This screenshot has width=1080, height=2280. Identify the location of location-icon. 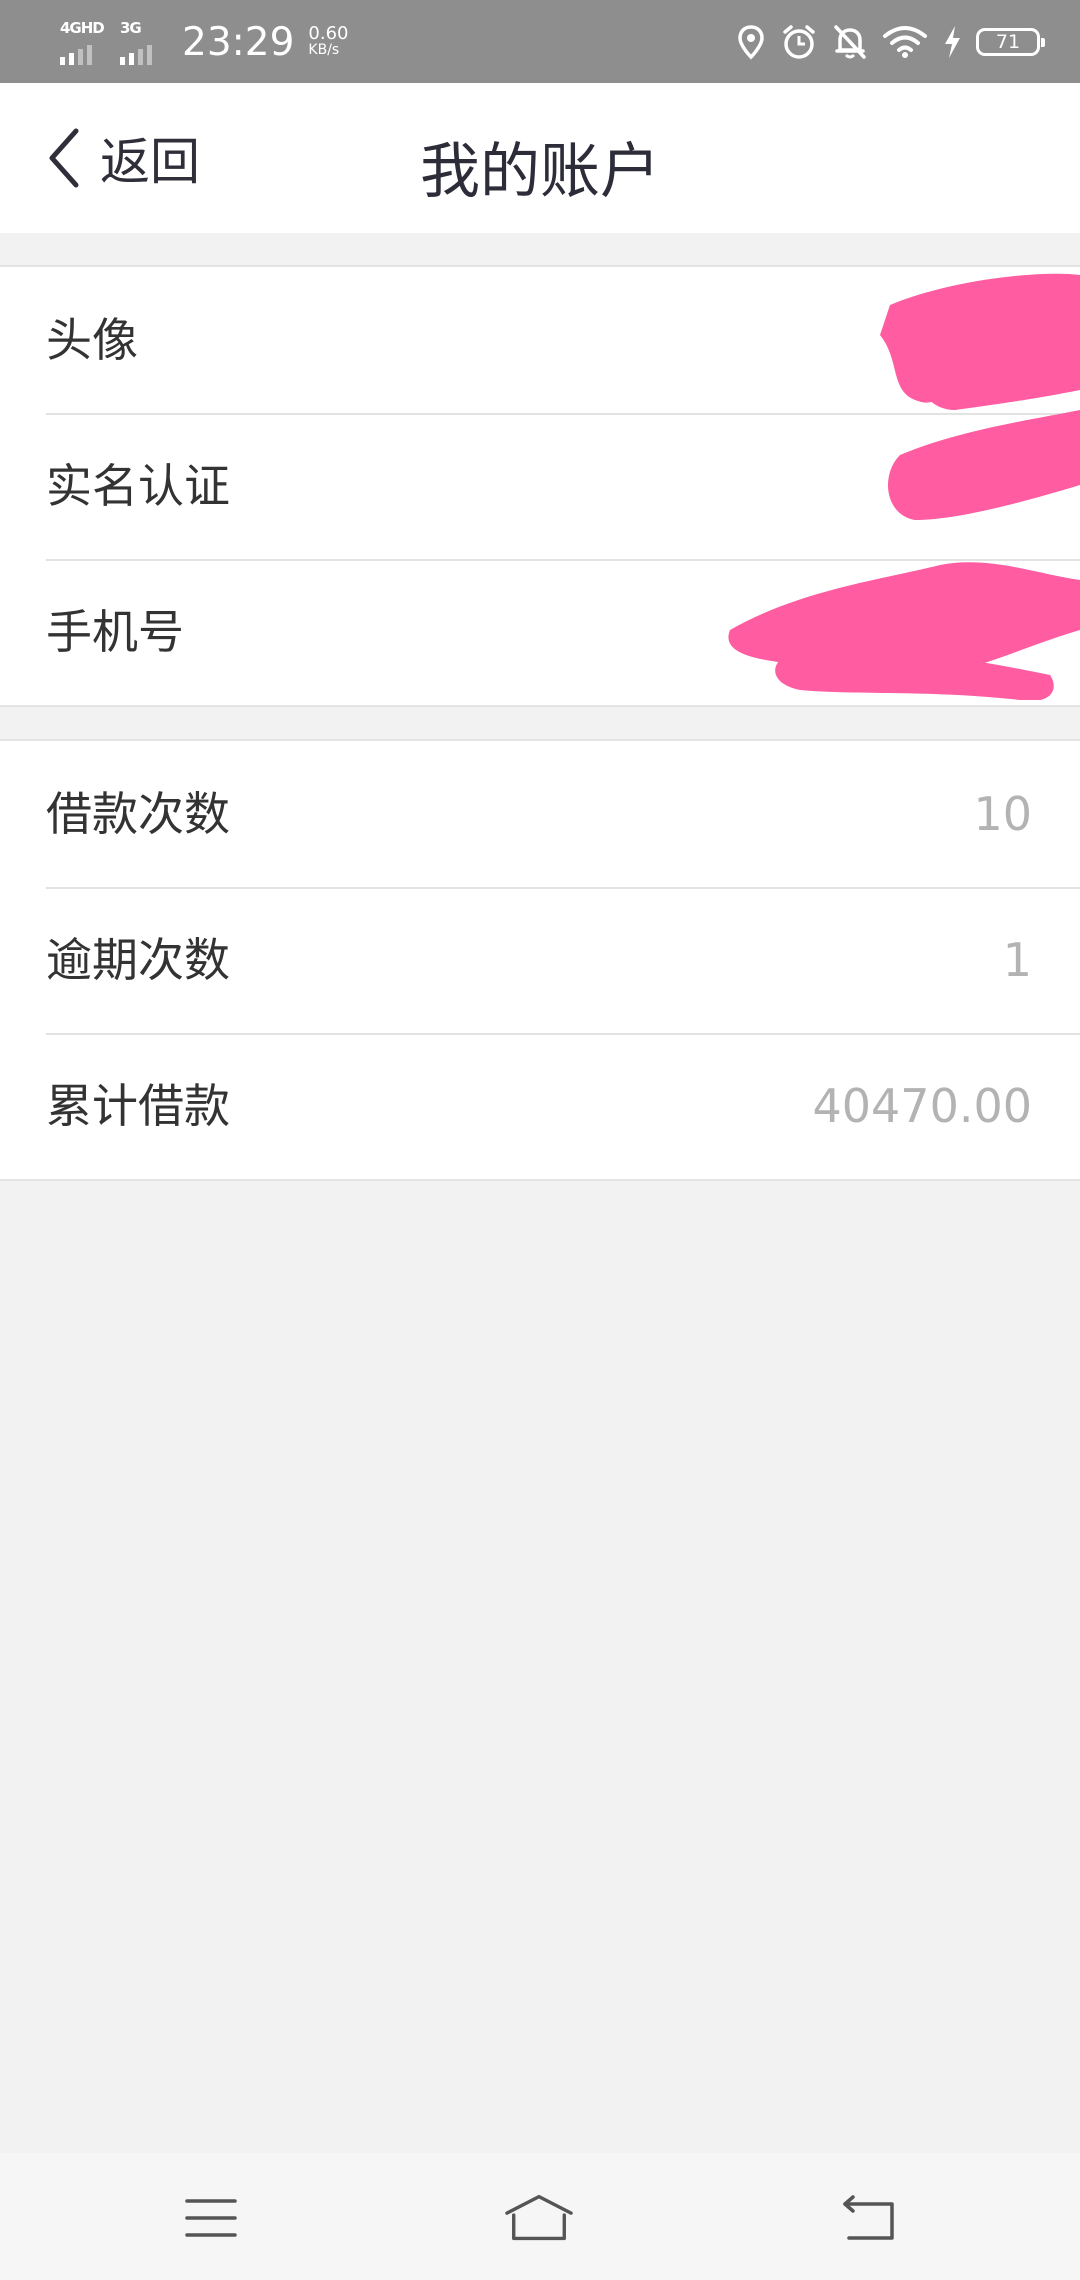
(751, 42).